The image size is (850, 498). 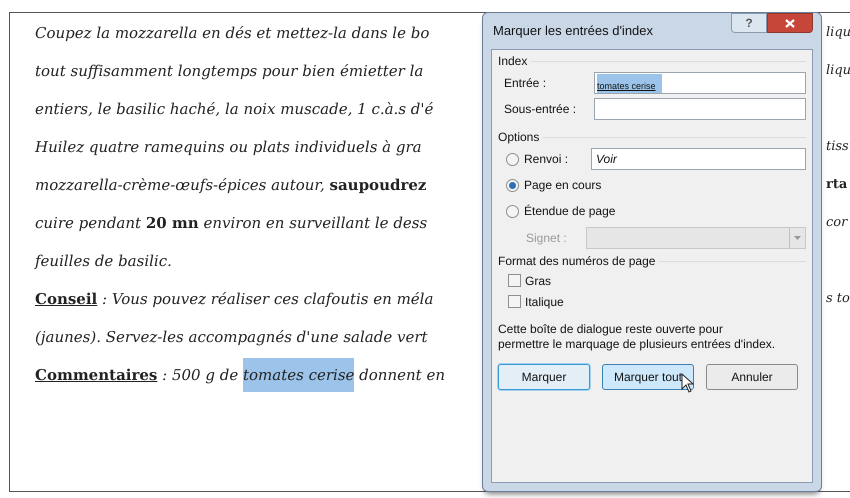 I want to click on dialog-button: Marquer tout, so click(x=648, y=377).